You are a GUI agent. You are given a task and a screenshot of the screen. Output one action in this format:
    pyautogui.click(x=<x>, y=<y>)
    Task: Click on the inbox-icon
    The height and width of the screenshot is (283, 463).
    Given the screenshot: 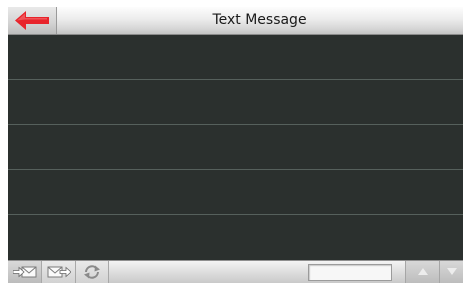 What is the action you would take?
    pyautogui.click(x=25, y=272)
    